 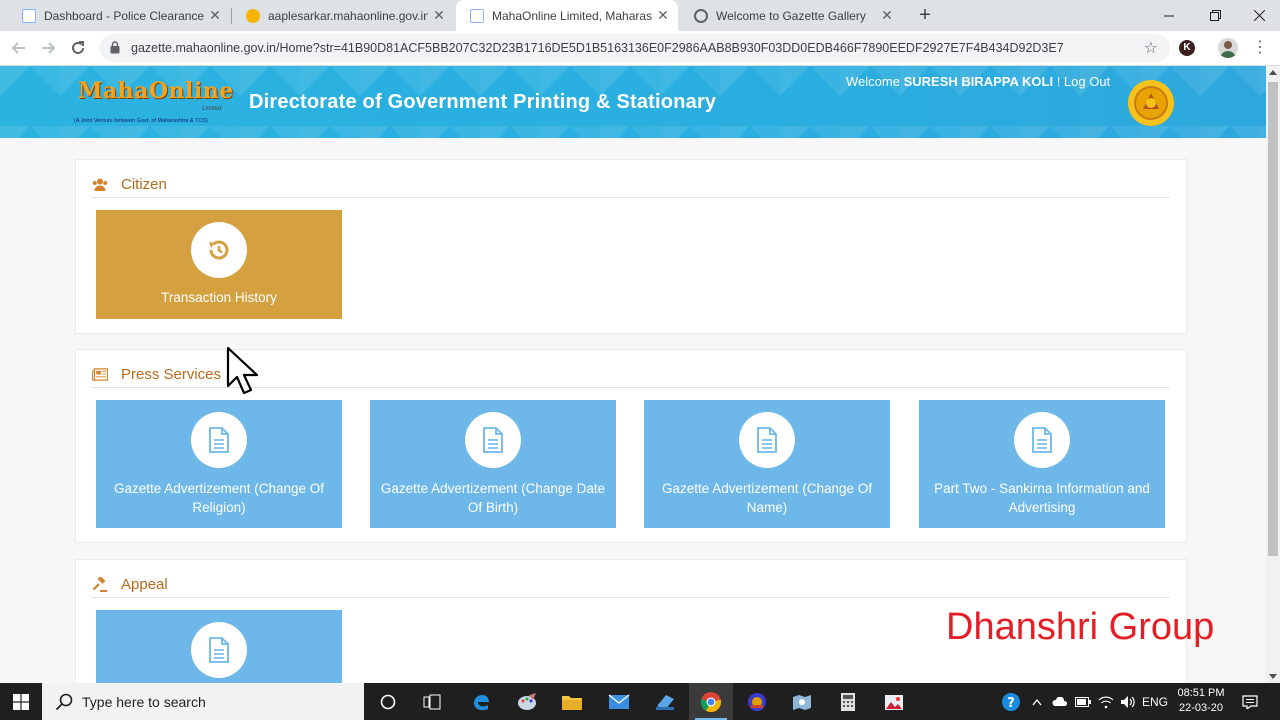 What do you see at coordinates (156, 91) in the screenshot?
I see `logo-wordmark: MahaOnline` at bounding box center [156, 91].